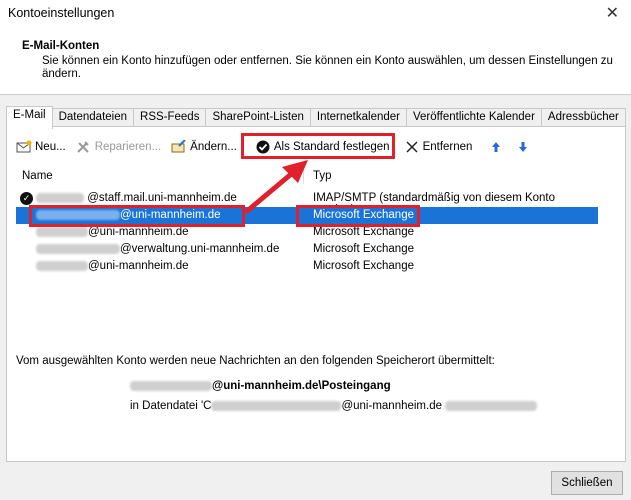 This screenshot has width=631, height=500. I want to click on annotation-arrow, so click(276, 187).